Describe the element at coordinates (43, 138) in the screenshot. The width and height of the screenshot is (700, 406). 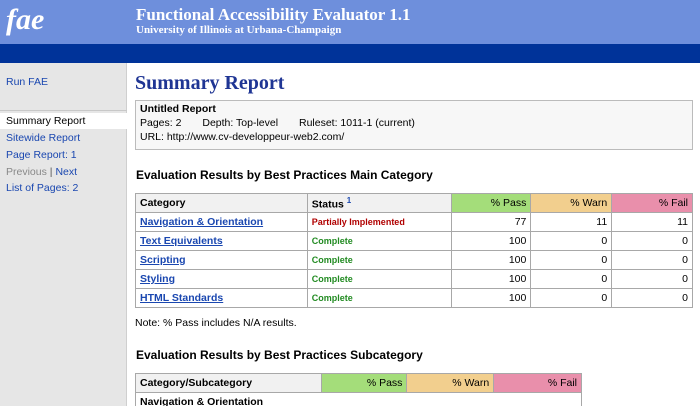
I see `sitewide-report-link: Sitewide Report` at that location.